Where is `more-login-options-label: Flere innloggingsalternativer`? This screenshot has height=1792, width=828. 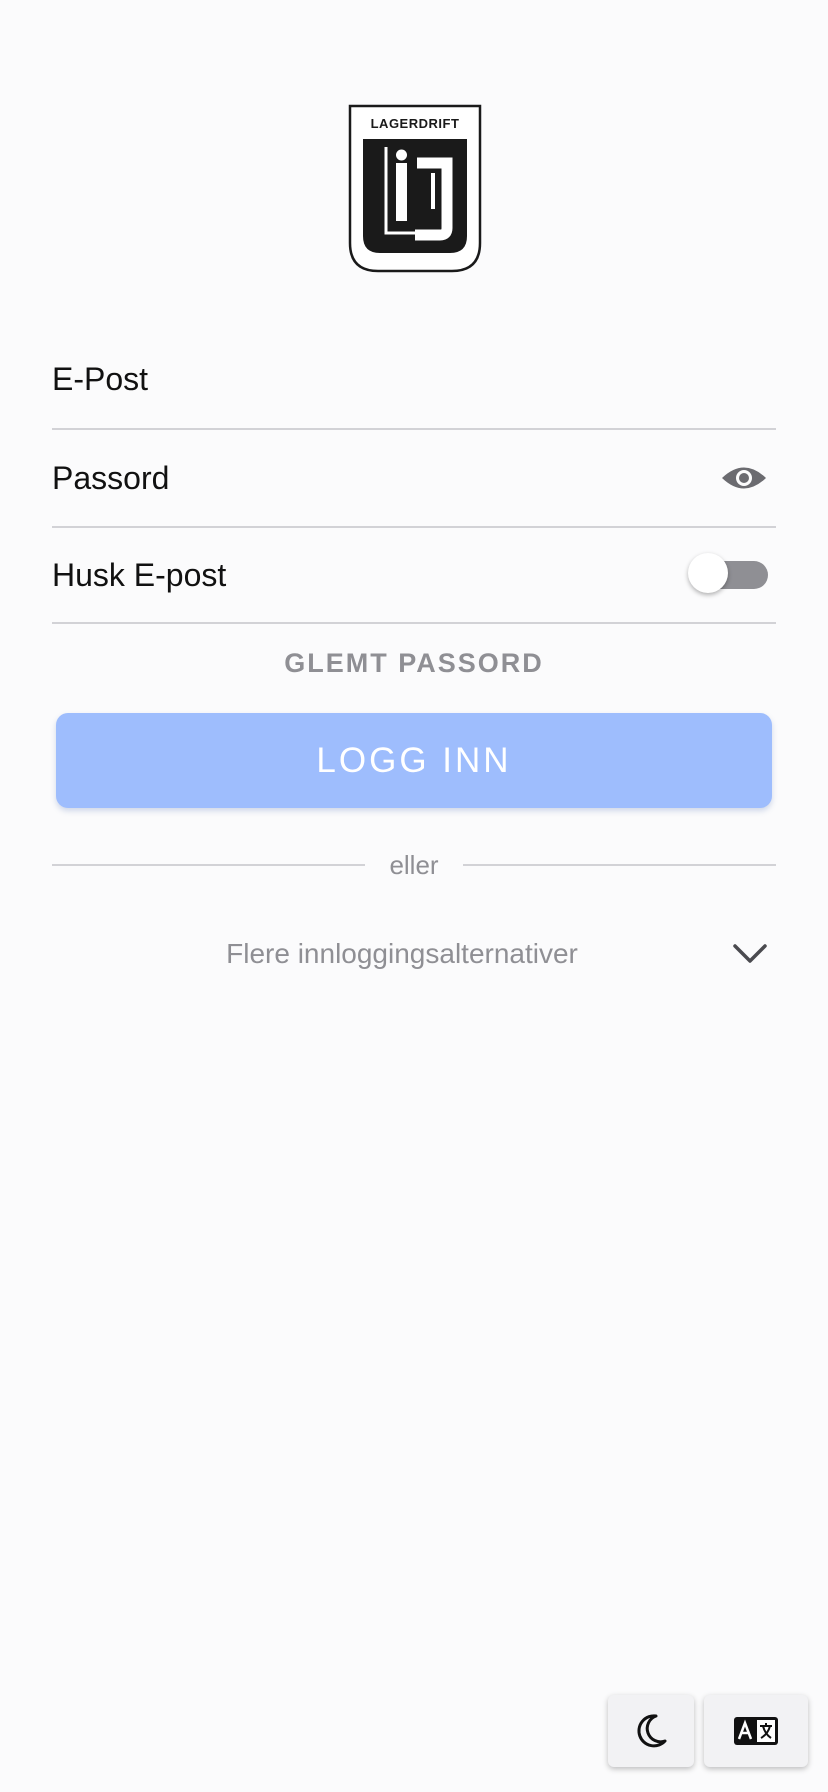 more-login-options-label: Flere innloggingsalternativer is located at coordinates (402, 953).